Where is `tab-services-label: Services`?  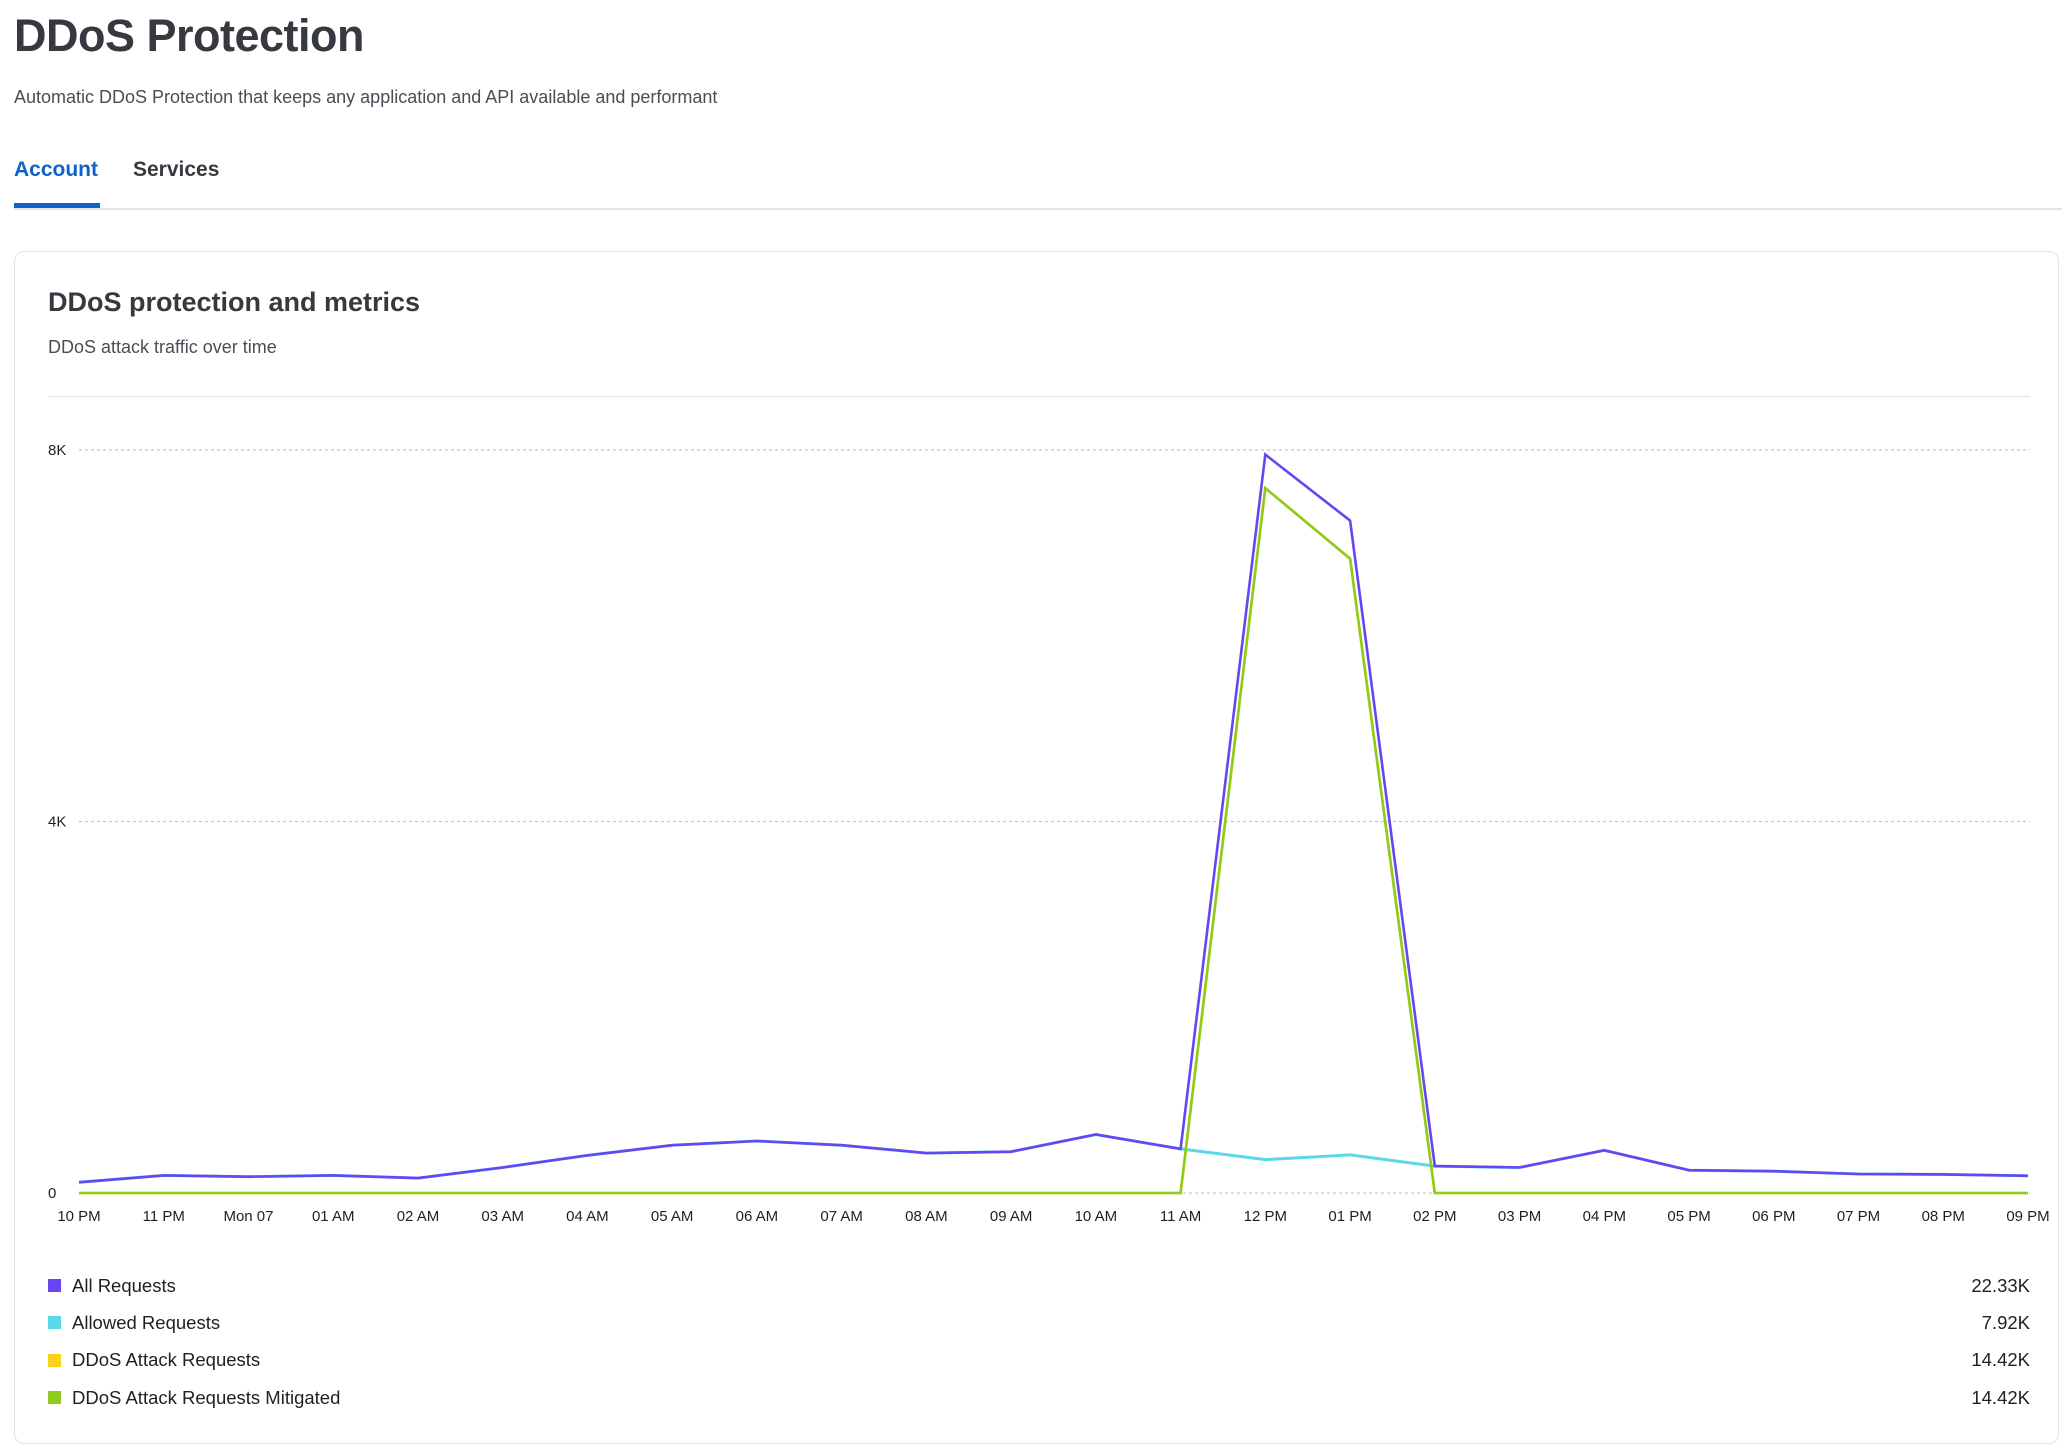 tab-services-label: Services is located at coordinates (176, 169).